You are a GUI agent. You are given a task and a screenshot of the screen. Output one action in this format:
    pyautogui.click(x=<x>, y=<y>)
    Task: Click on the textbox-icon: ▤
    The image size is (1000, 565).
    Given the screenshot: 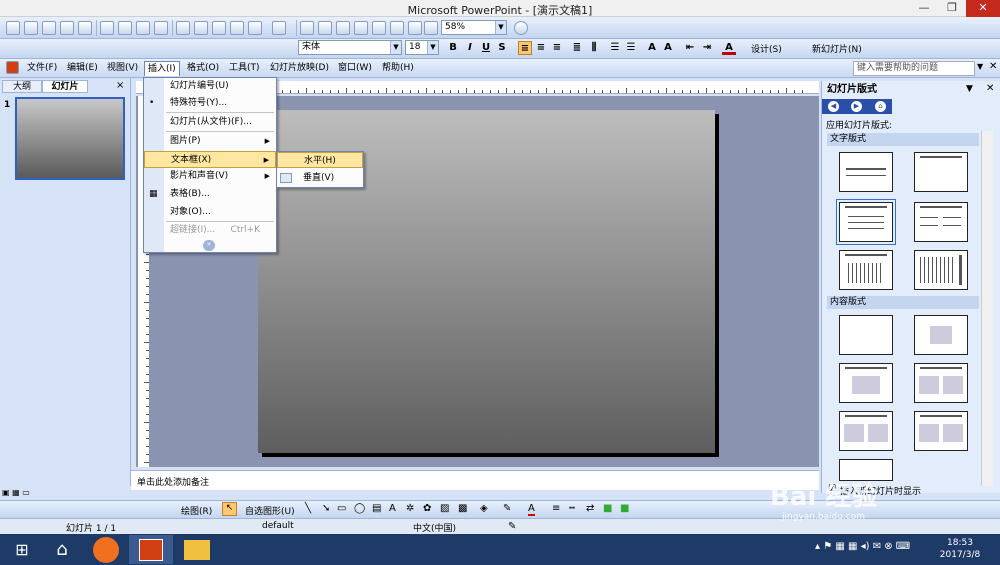 What is the action you would take?
    pyautogui.click(x=376, y=508)
    